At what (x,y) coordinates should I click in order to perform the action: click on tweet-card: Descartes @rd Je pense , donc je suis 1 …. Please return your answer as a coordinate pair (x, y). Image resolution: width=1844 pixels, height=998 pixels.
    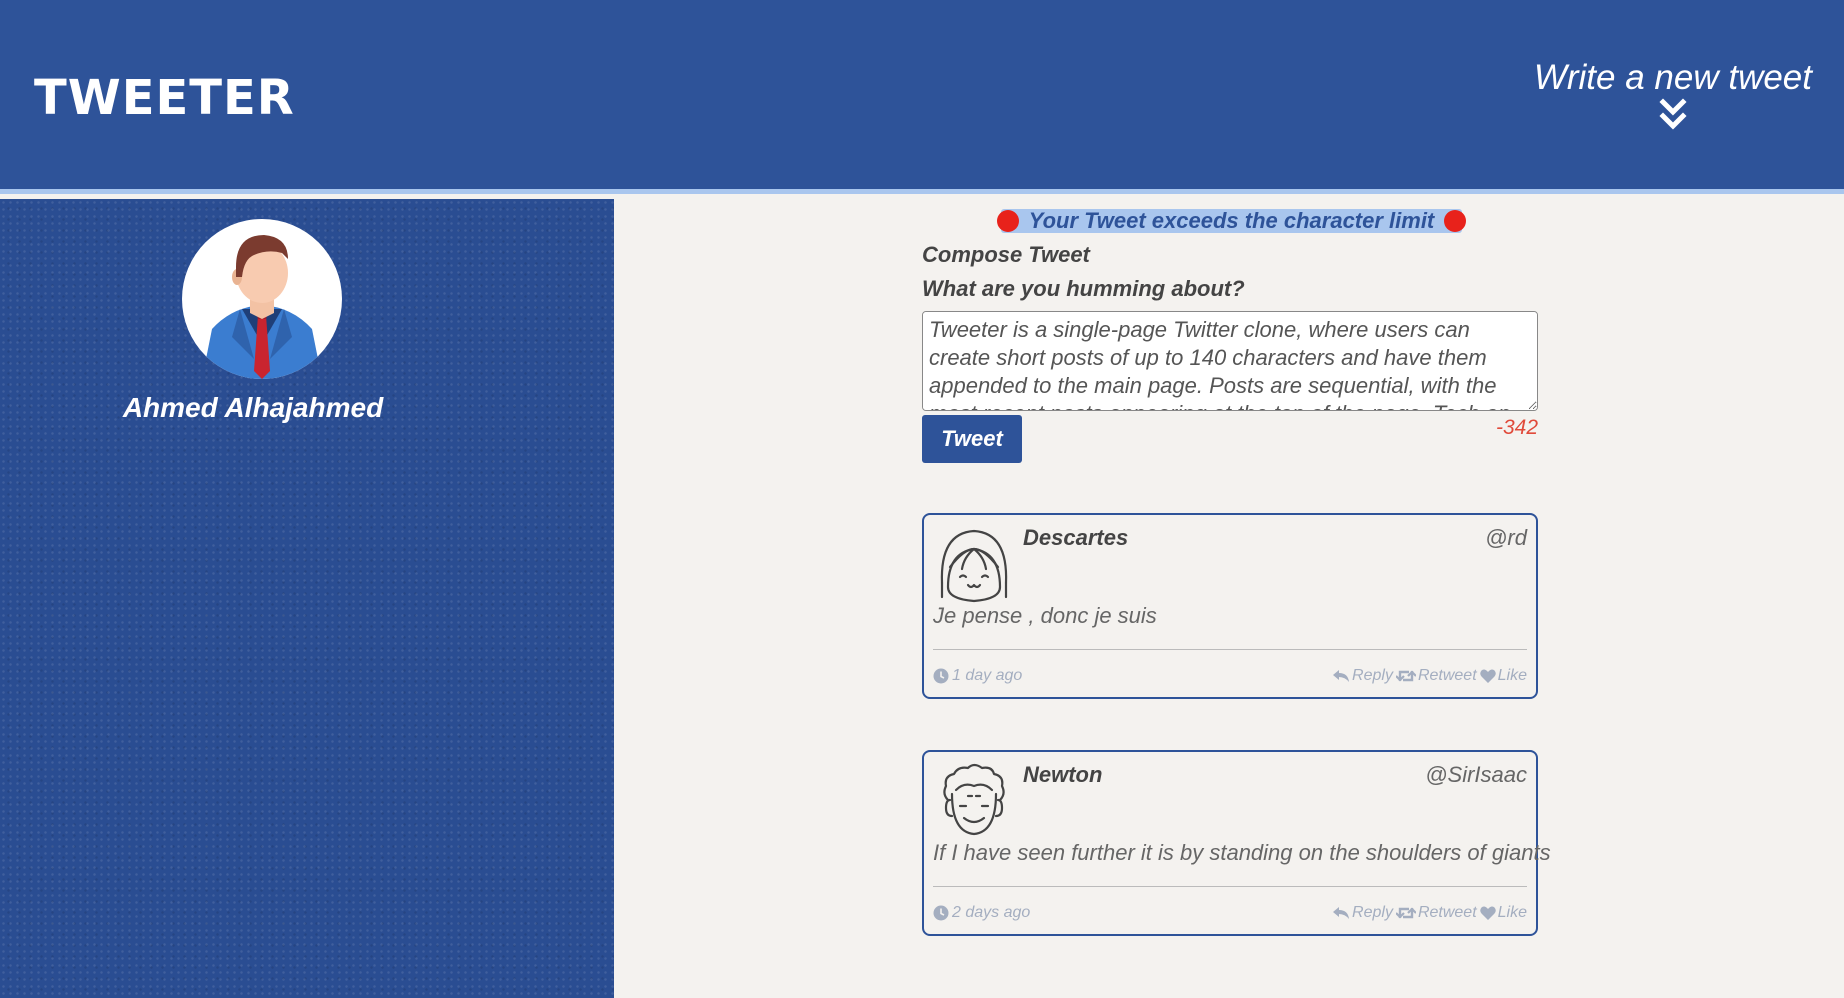
    Looking at the image, I should click on (1230, 606).